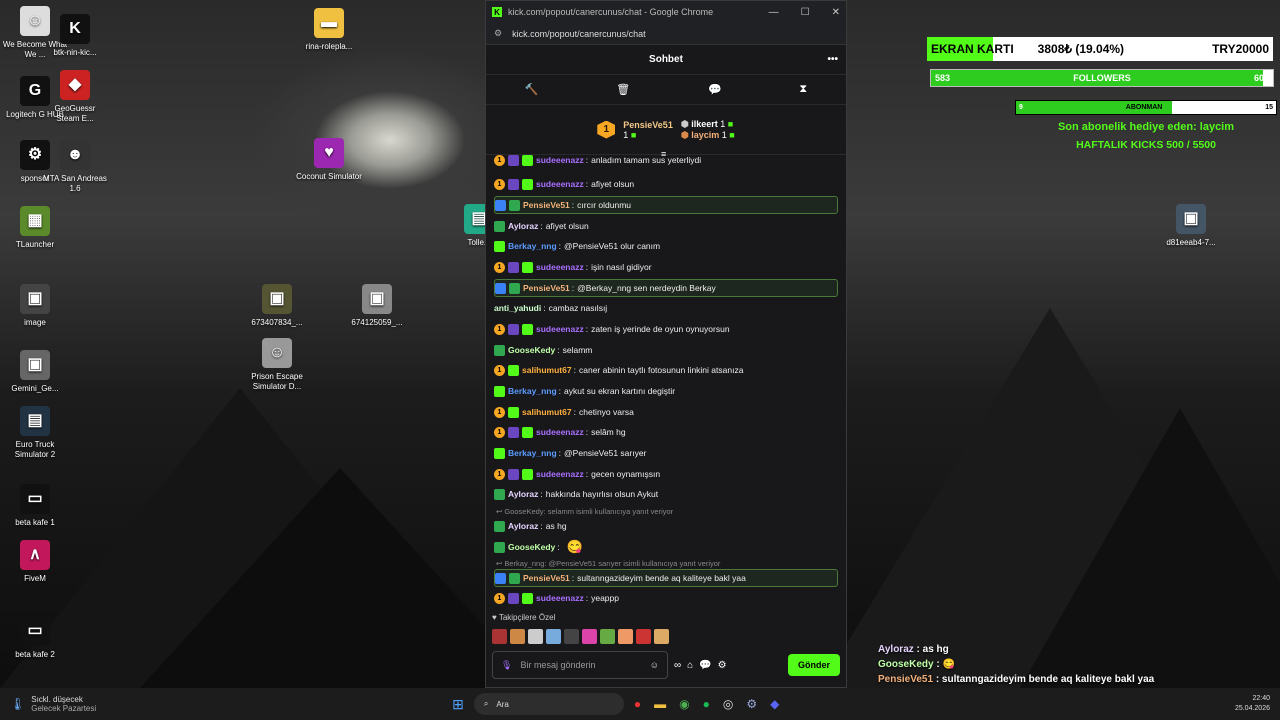 Image resolution: width=1280 pixels, height=720 pixels. Describe the element at coordinates (75, 29) in the screenshot. I see `app-icon: K` at that location.